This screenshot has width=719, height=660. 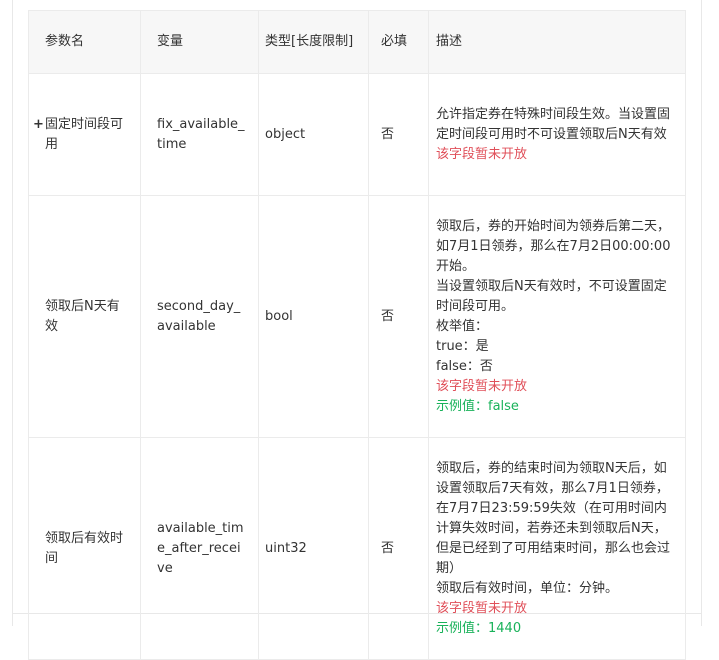 I want to click on header-required: 必填, so click(x=398, y=42).